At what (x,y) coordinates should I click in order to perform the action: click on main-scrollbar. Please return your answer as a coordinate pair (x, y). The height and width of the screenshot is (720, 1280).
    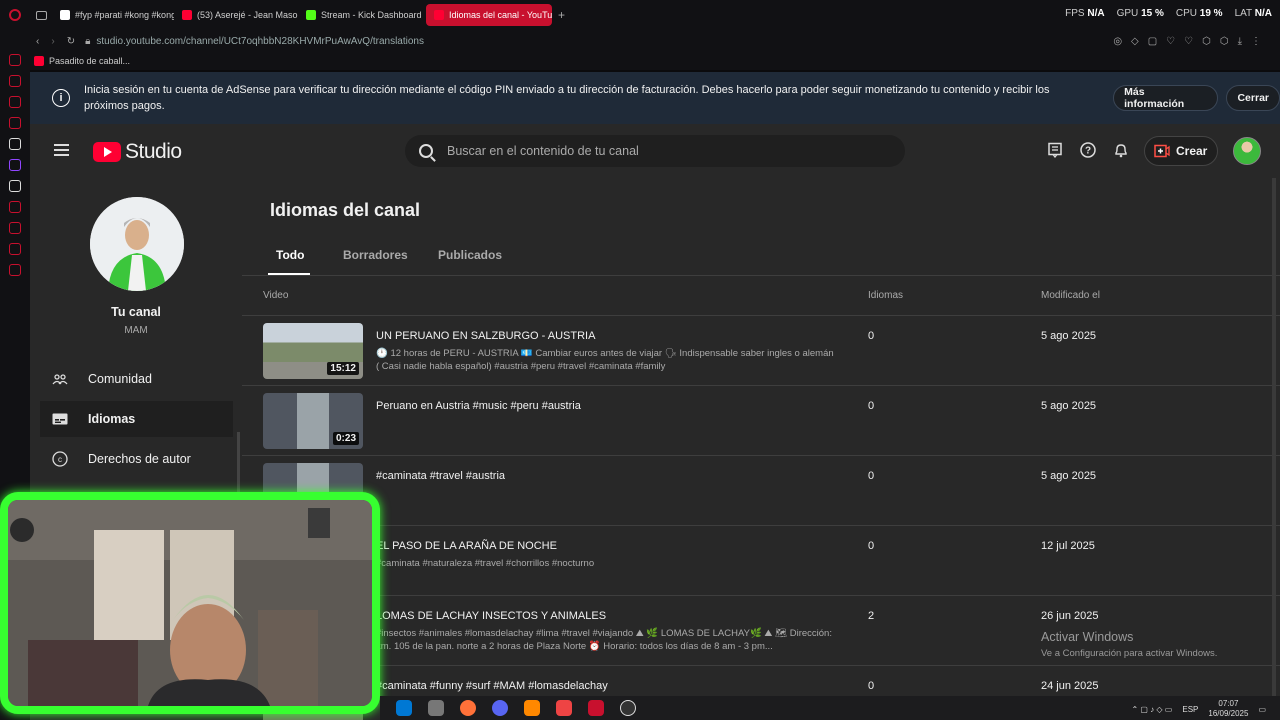
    Looking at the image, I should click on (1274, 449).